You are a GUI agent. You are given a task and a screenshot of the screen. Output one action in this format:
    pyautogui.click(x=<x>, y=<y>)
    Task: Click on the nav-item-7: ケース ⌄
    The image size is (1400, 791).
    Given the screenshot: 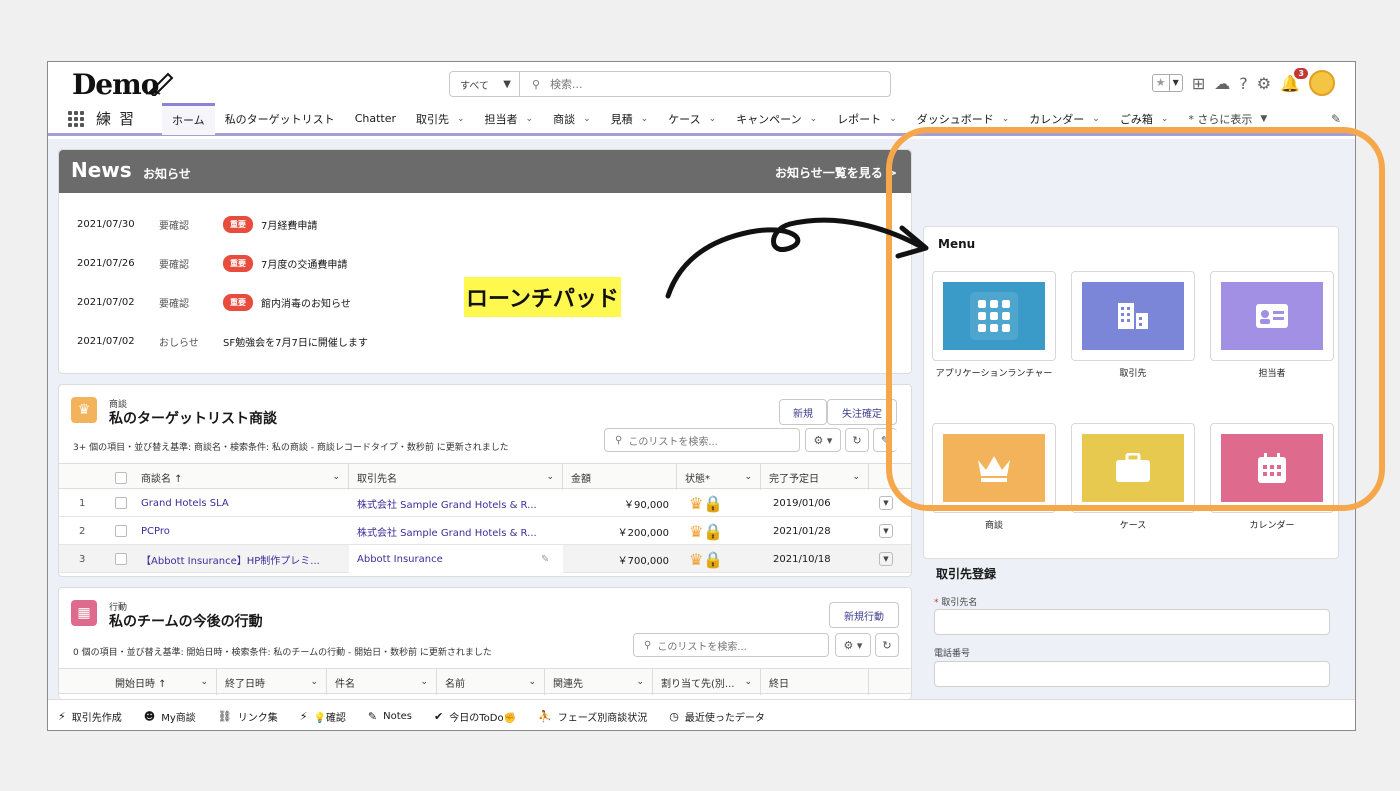 What is the action you would take?
    pyautogui.click(x=692, y=119)
    